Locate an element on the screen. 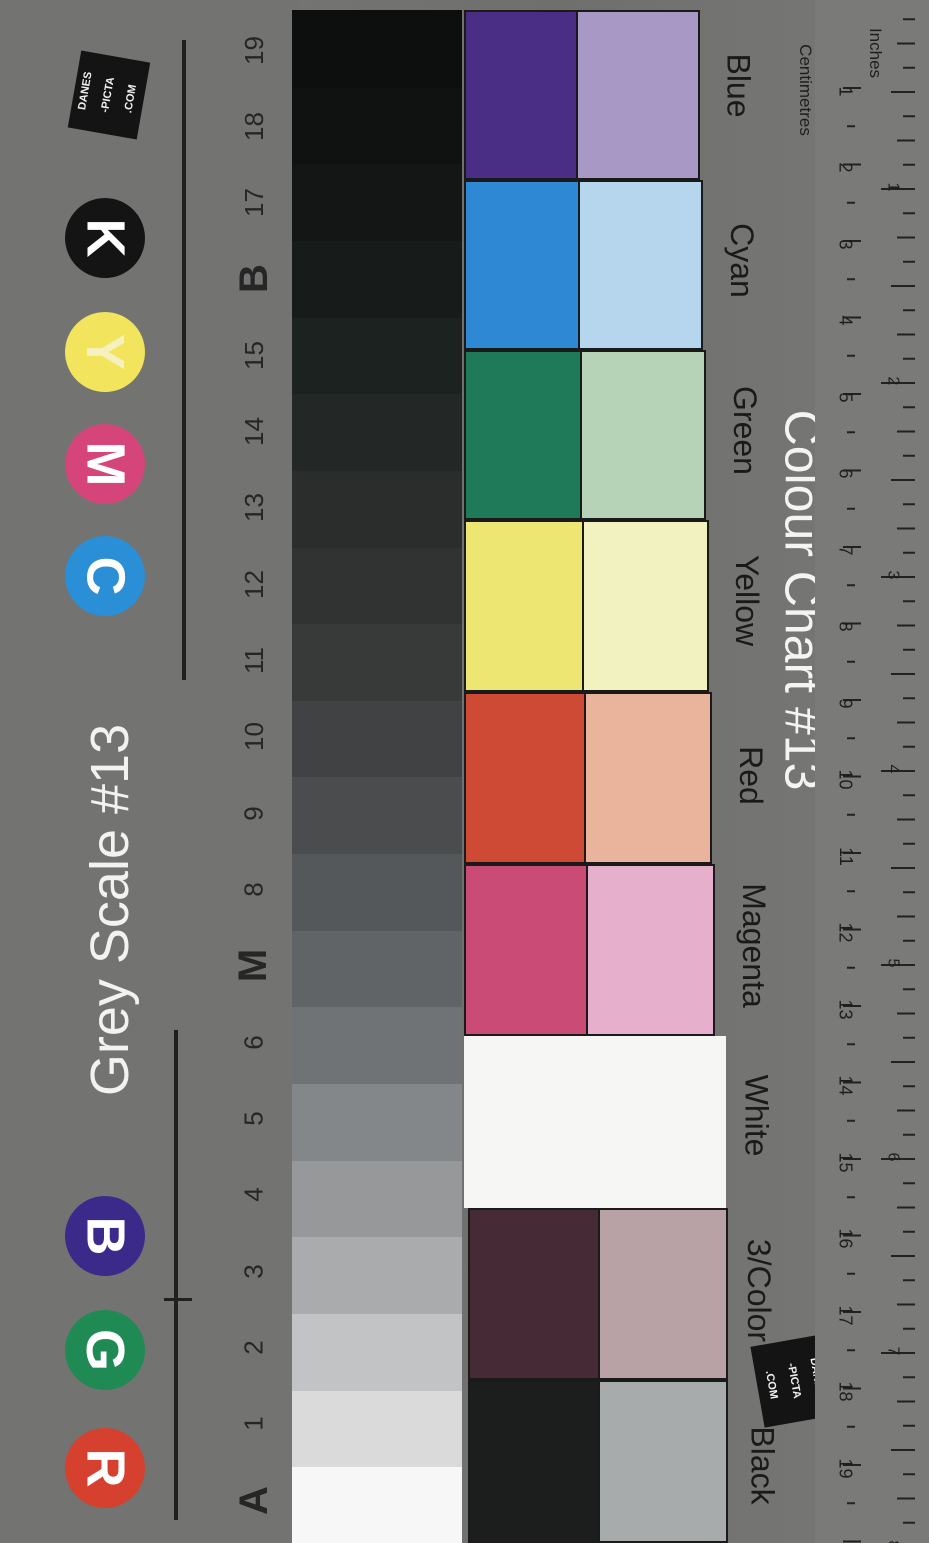  process-dot-r: R is located at coordinates (105, 1468).